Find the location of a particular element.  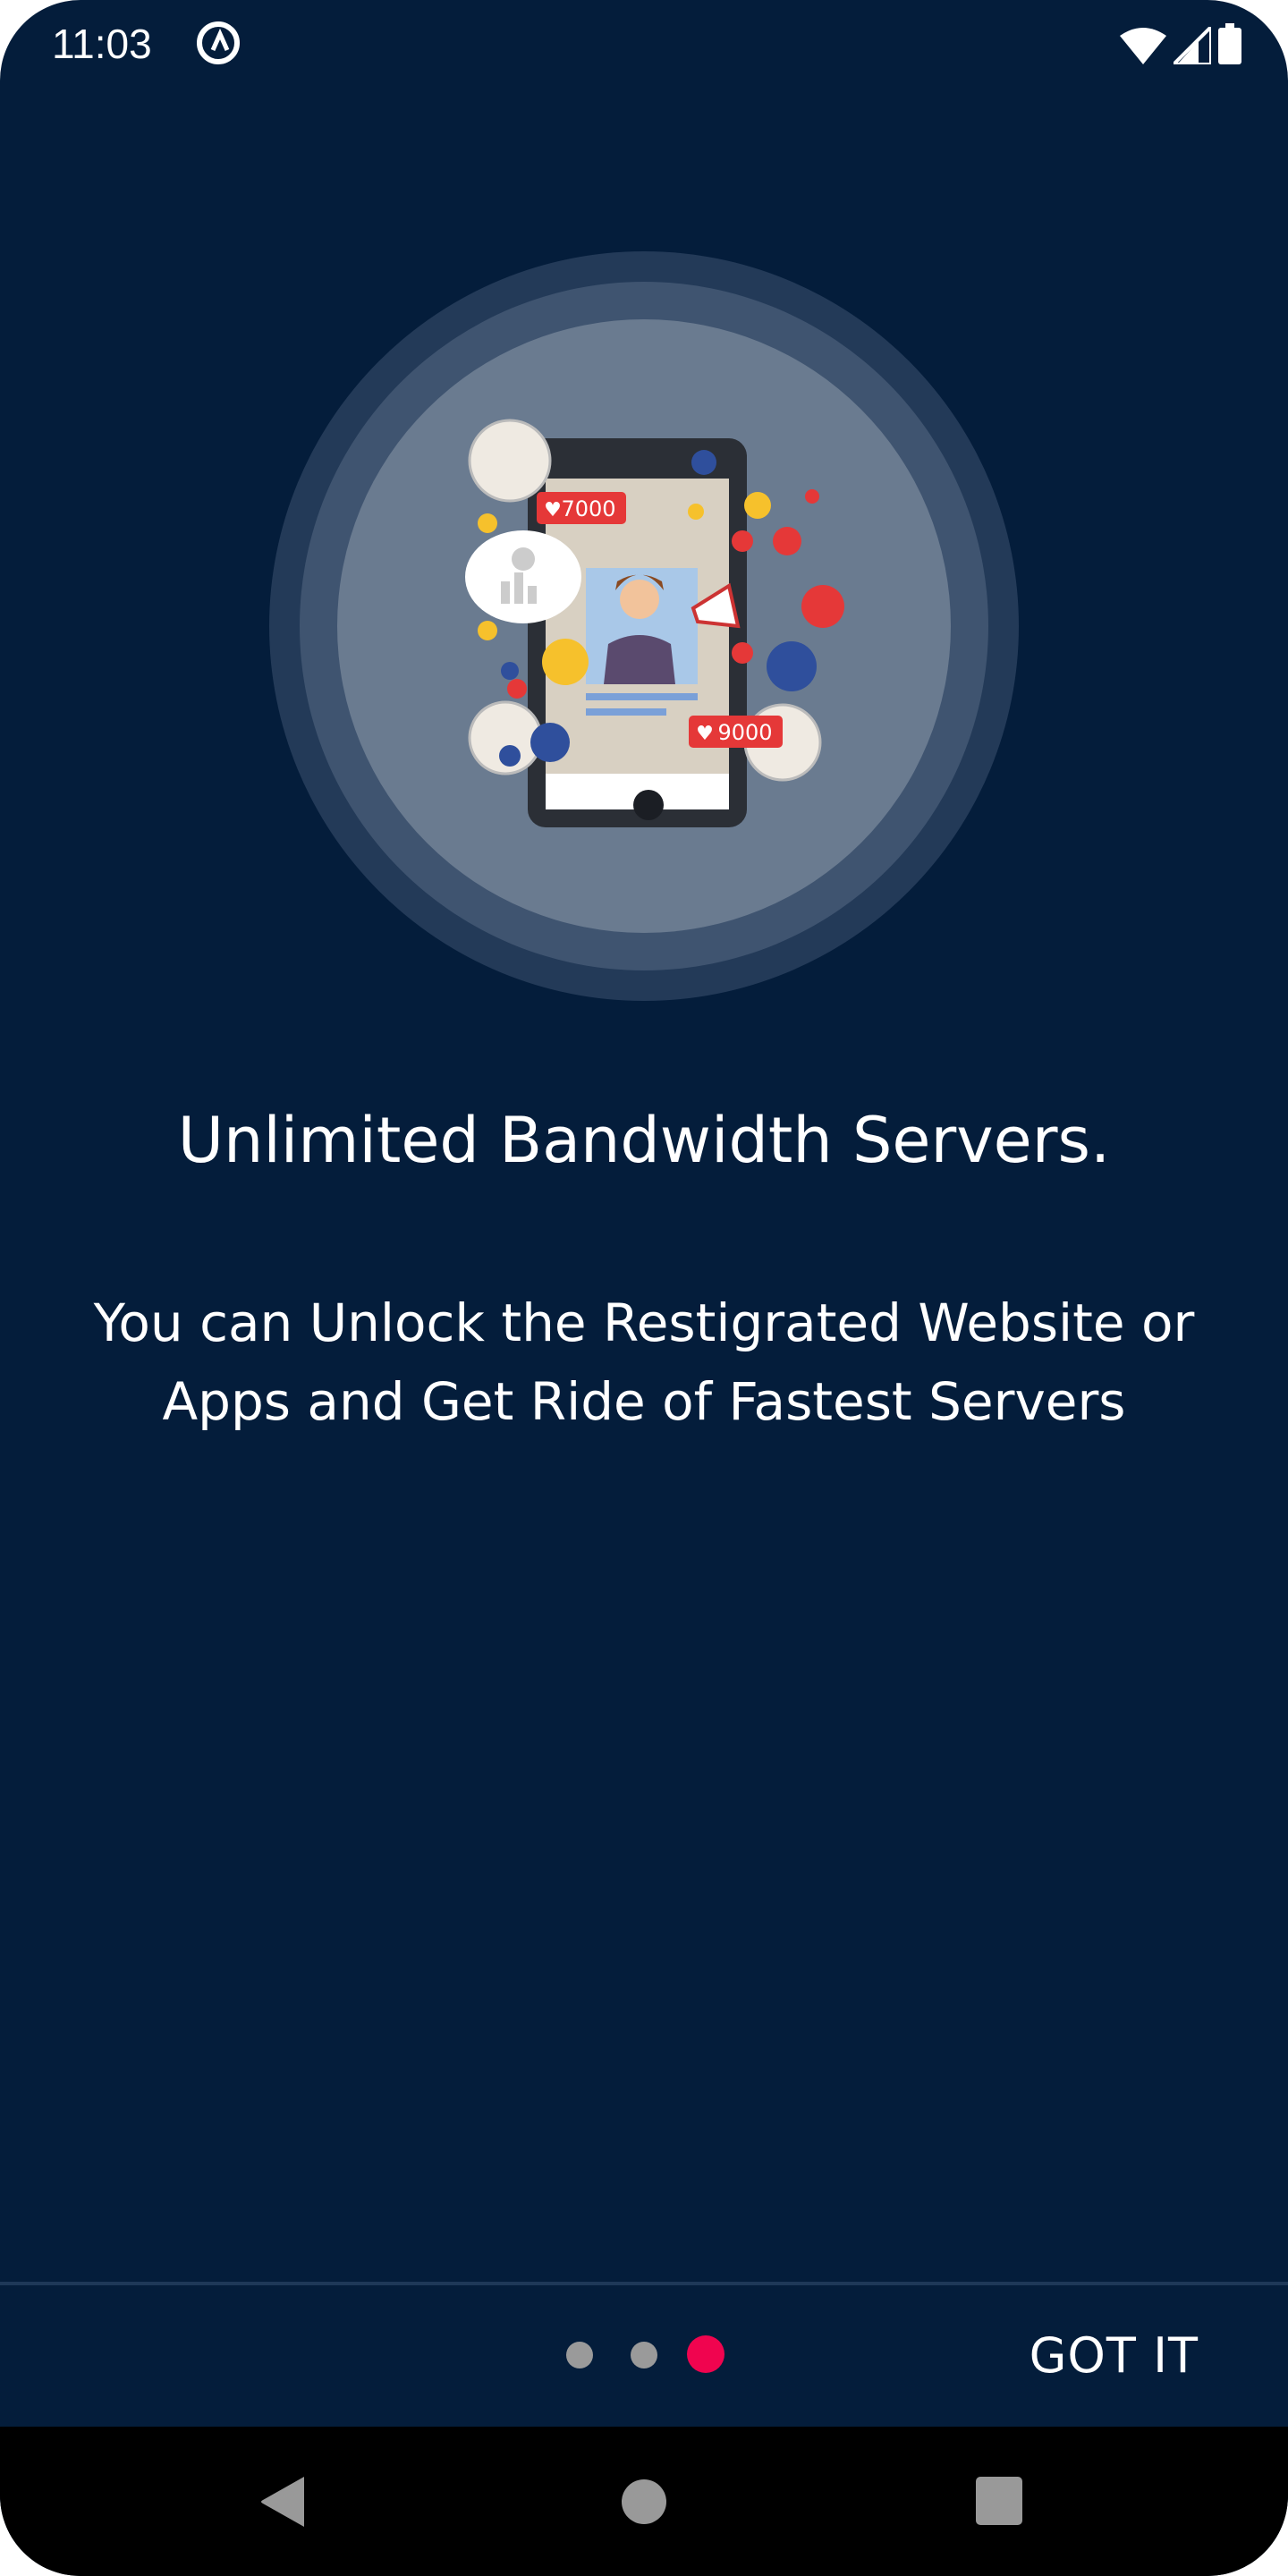

page-indicator-dot-3-active is located at coordinates (705, 2354).